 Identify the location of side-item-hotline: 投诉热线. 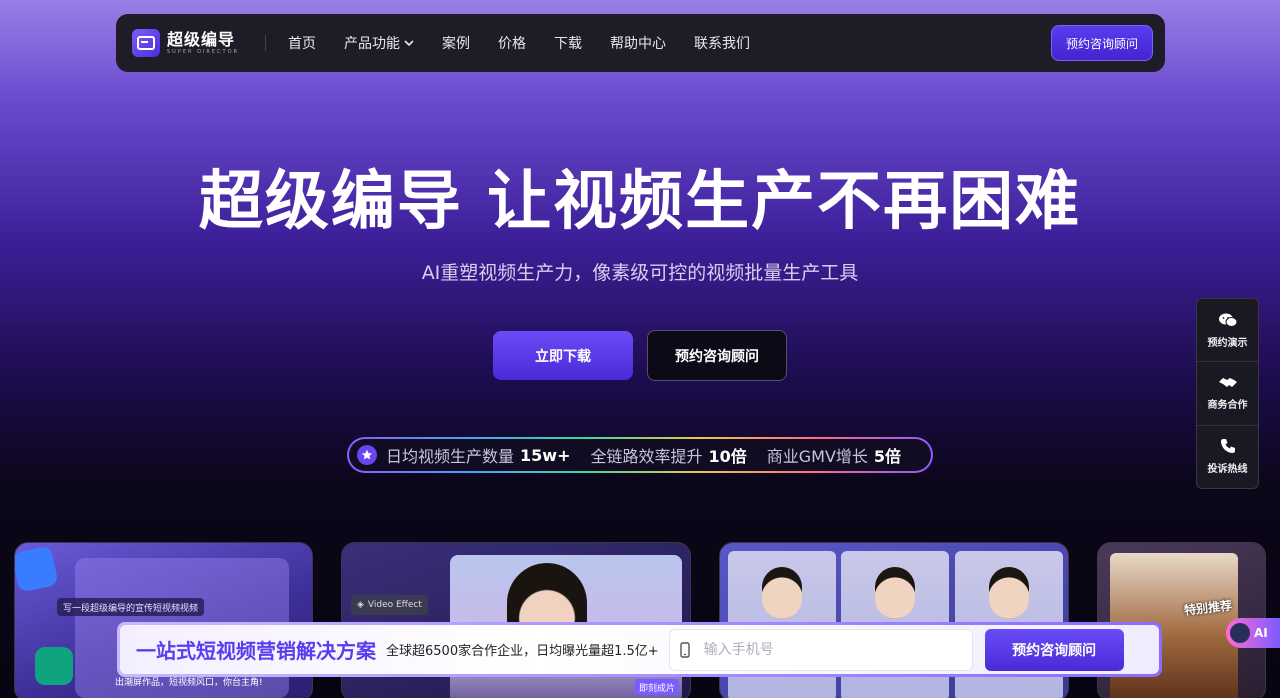
(1227, 457).